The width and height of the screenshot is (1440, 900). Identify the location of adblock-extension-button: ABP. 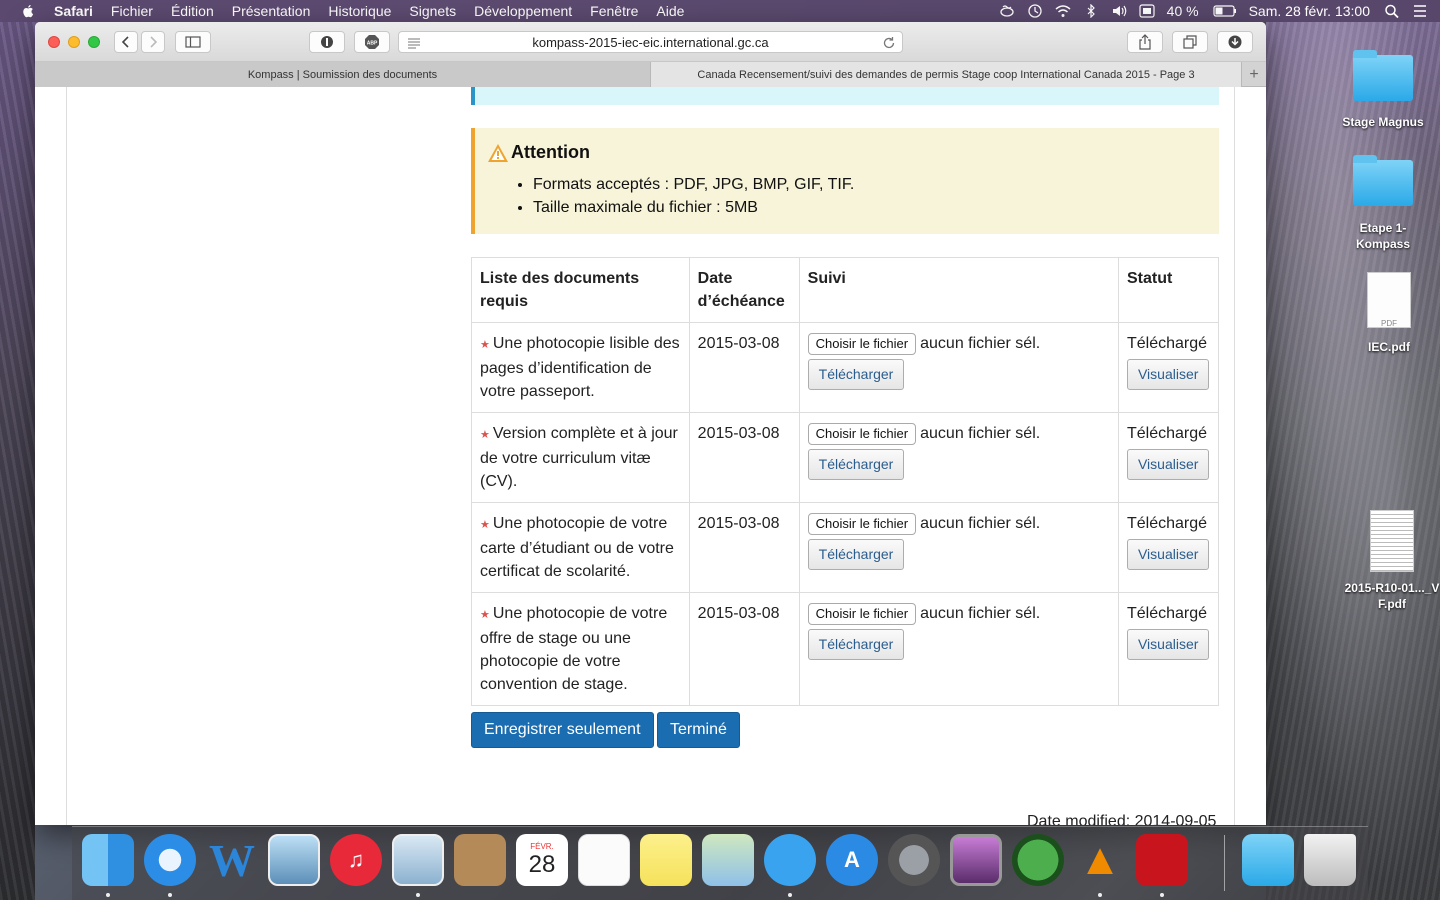
(372, 42).